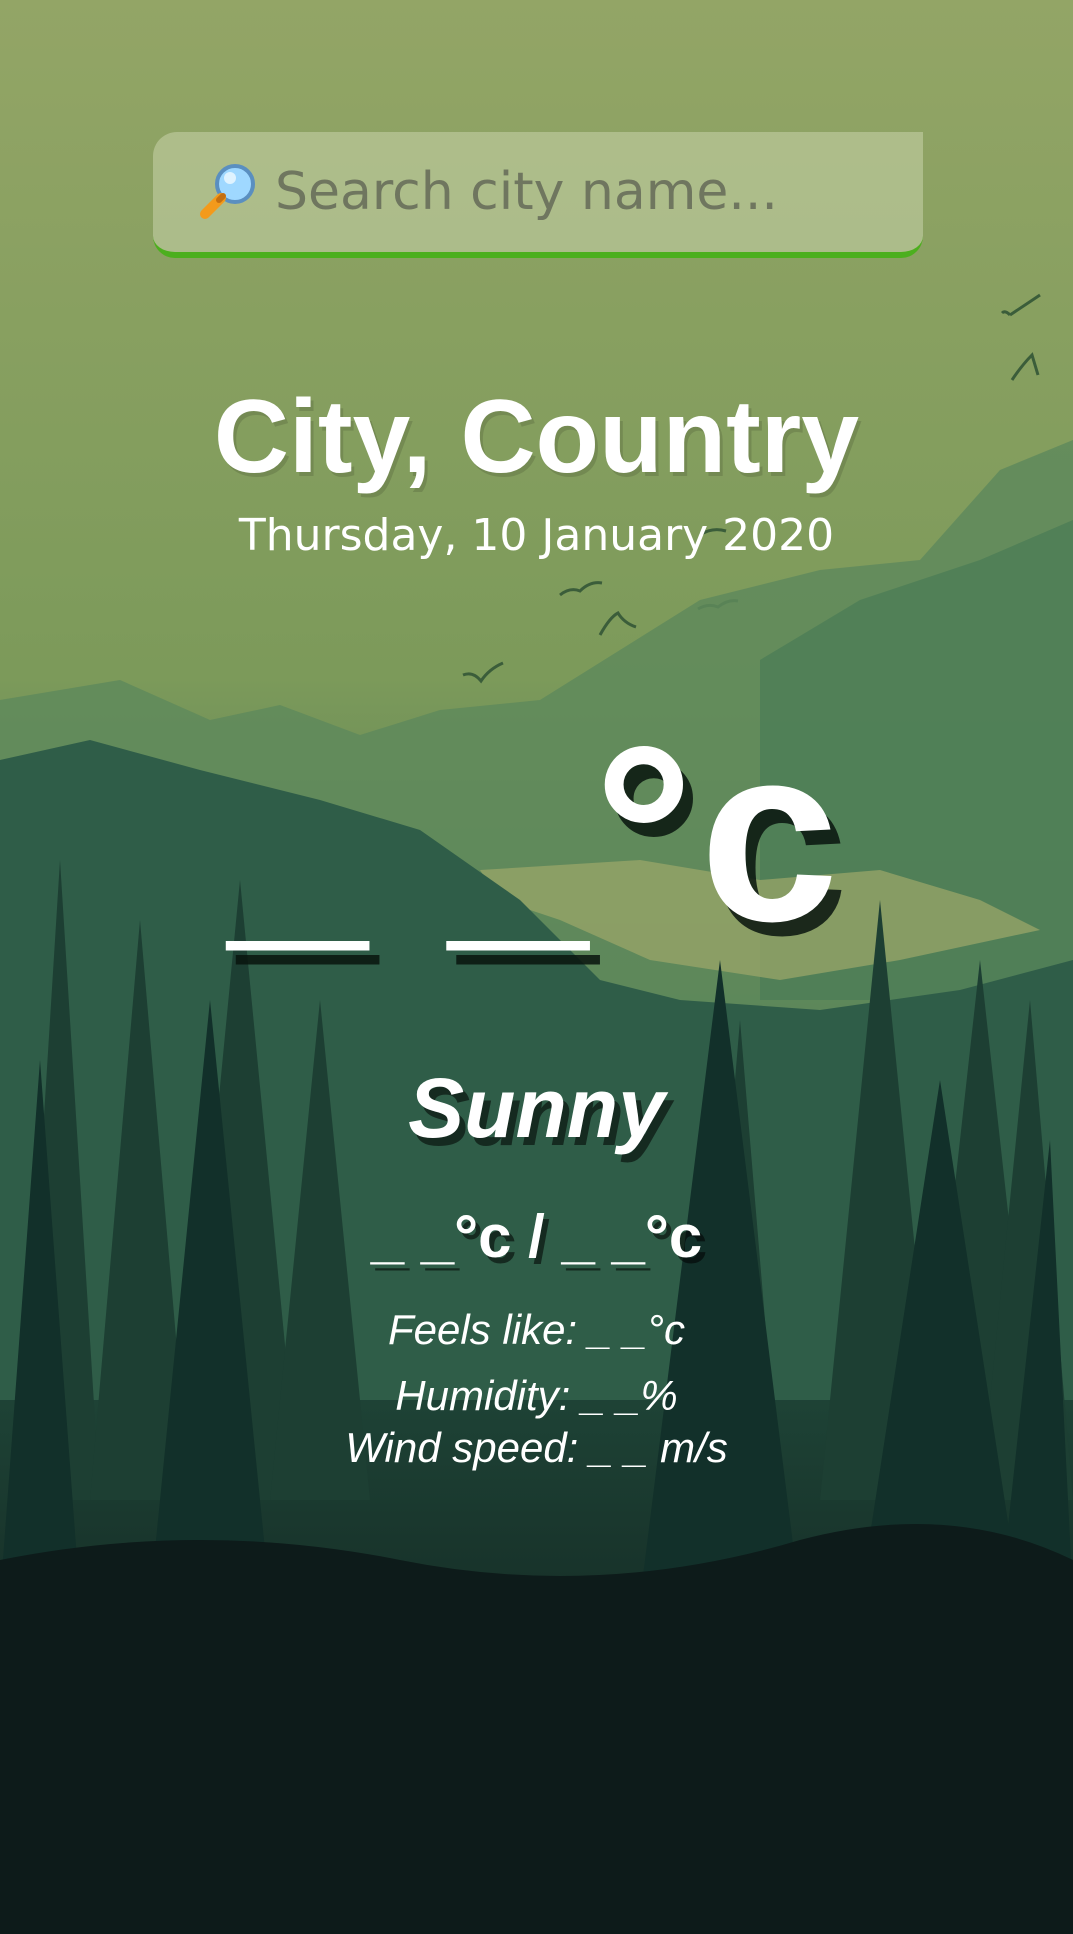 Image resolution: width=1073 pixels, height=1934 pixels. What do you see at coordinates (536, 1108) in the screenshot?
I see `weather-condition: Sunny` at bounding box center [536, 1108].